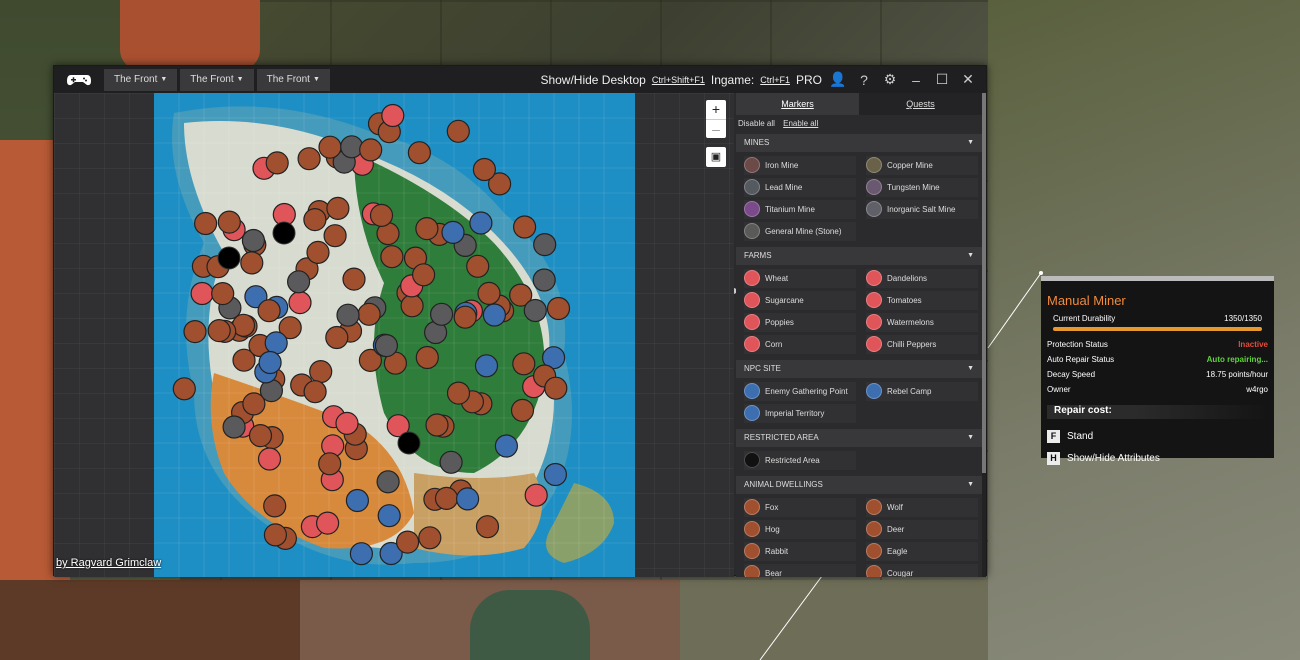  Describe the element at coordinates (859, 256) in the screenshot. I see `category-header: FARMS ▼` at that location.